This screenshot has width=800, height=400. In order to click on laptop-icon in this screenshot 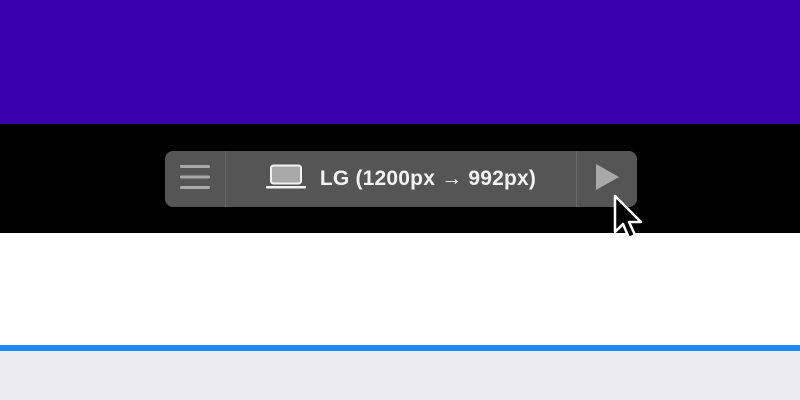, I will do `click(285, 179)`.